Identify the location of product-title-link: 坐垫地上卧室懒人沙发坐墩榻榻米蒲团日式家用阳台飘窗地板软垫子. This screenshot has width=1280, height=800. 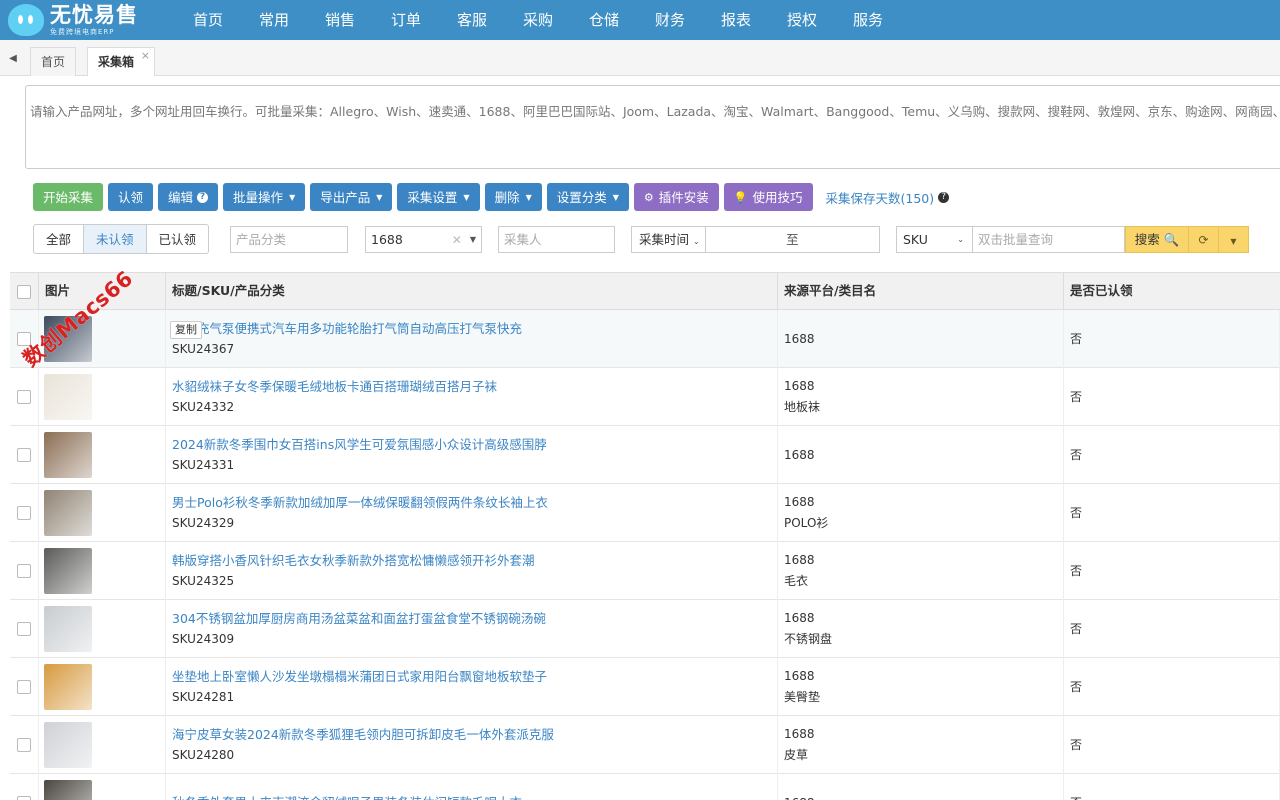
(474, 677).